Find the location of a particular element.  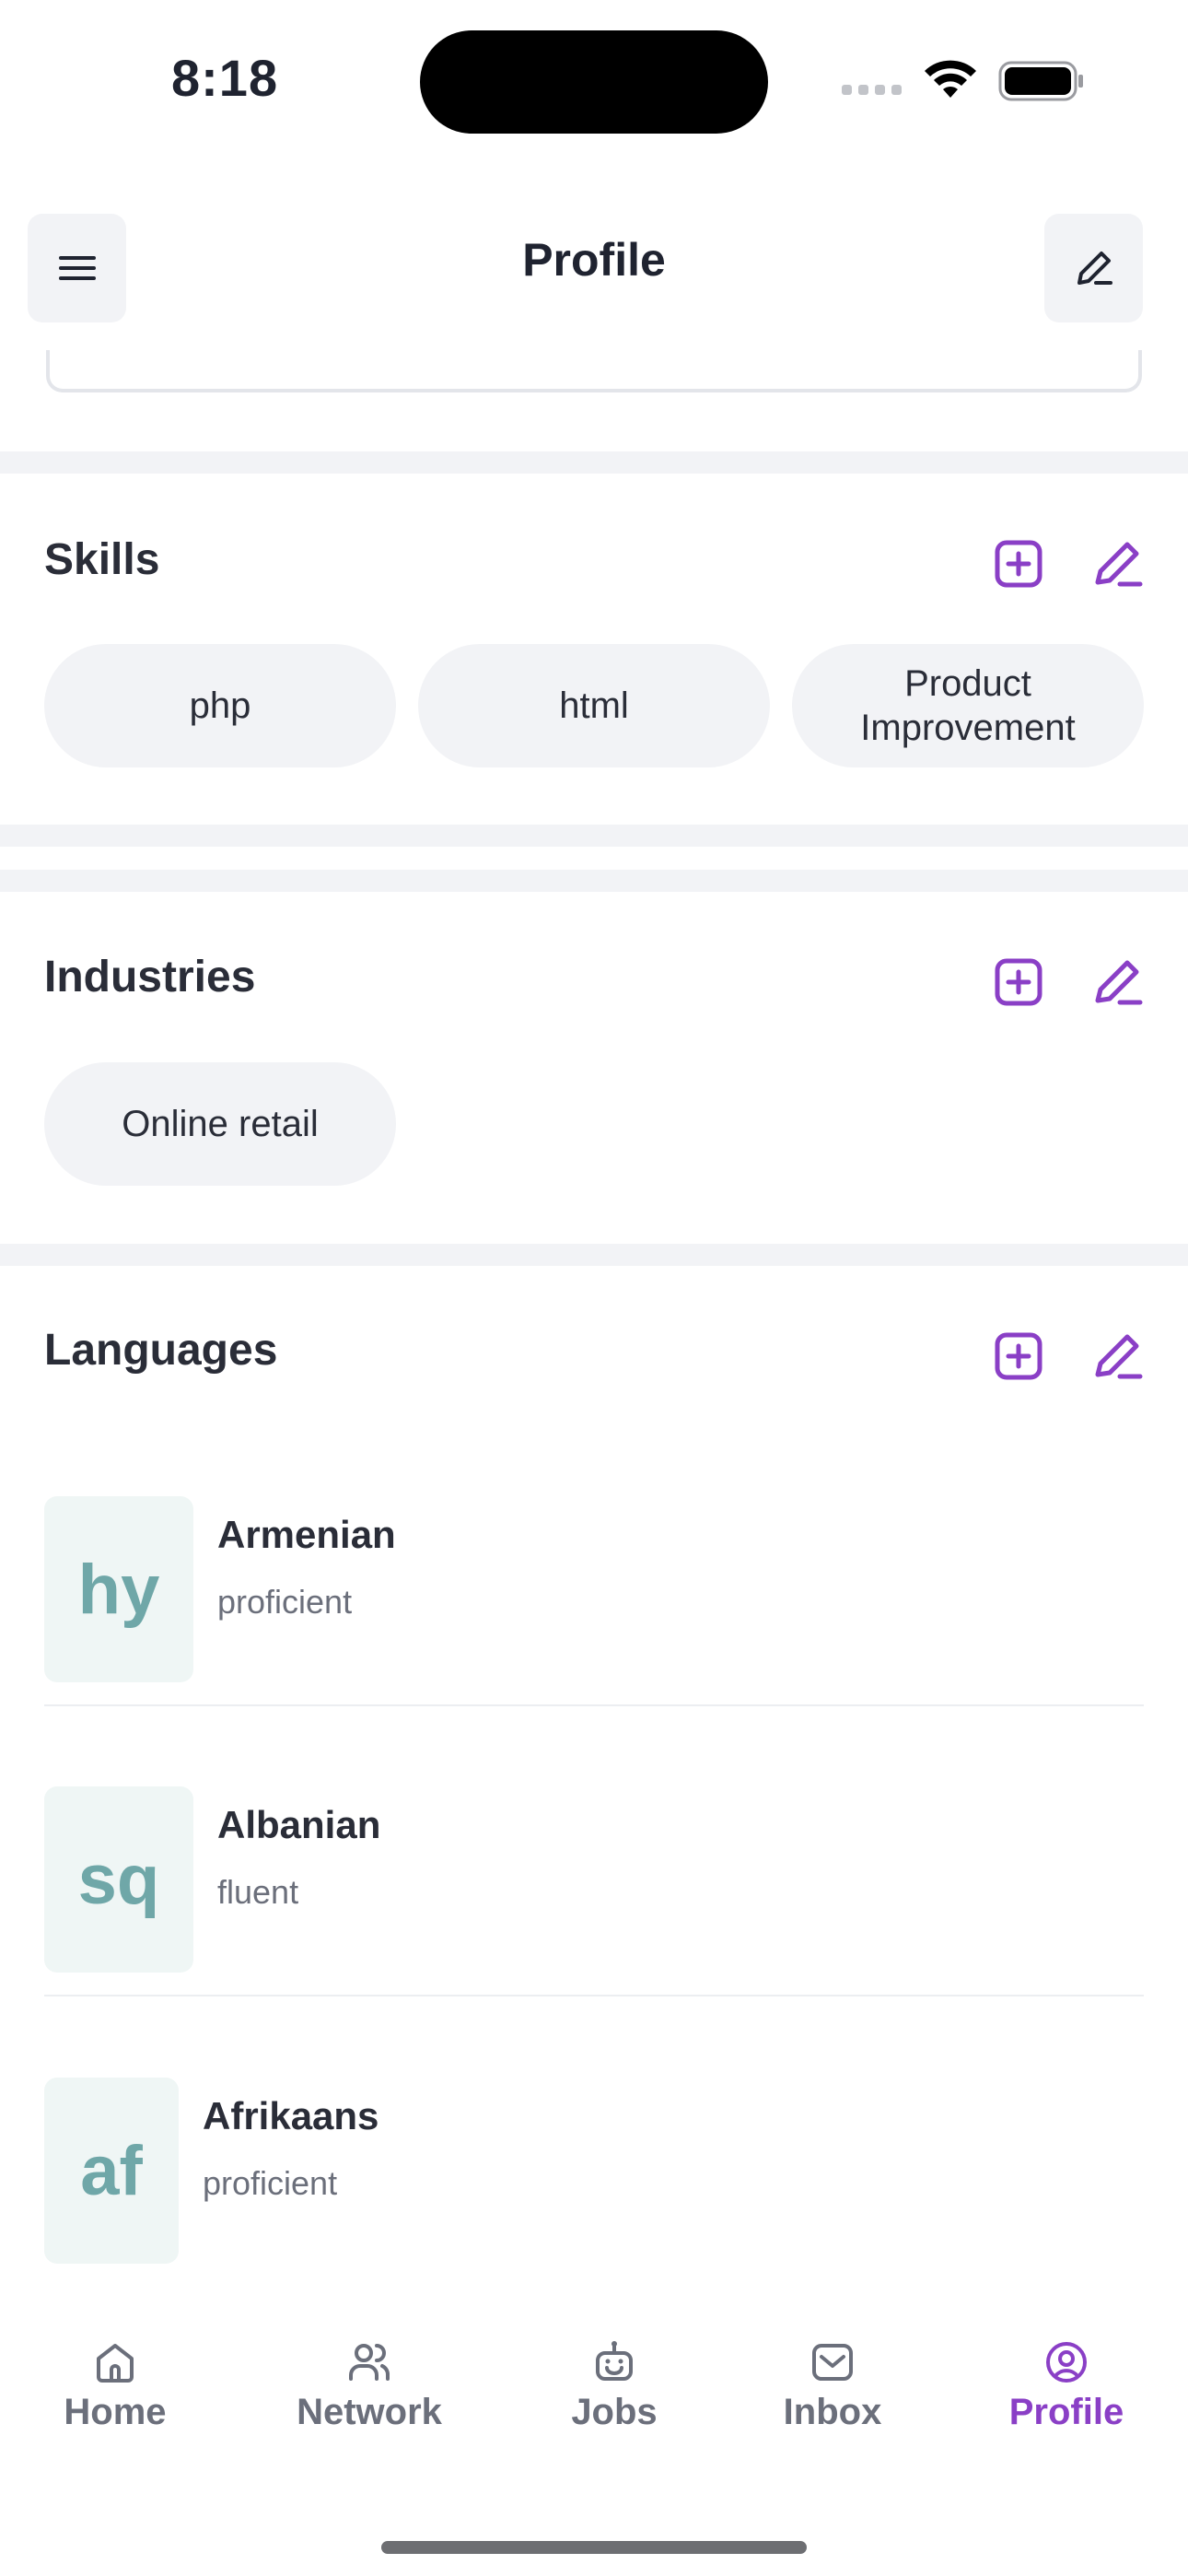

battery-icon is located at coordinates (1040, 81).